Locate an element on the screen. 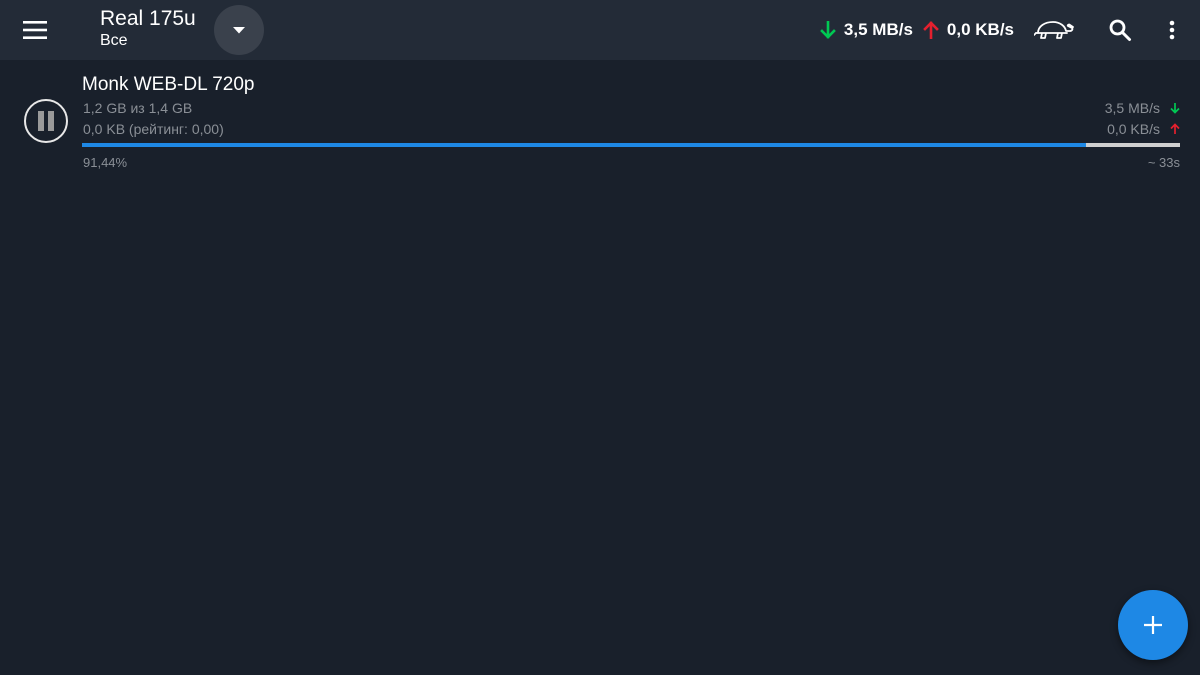  torrent-upload-speed: 0,0 KB/s is located at coordinates (1143, 129).